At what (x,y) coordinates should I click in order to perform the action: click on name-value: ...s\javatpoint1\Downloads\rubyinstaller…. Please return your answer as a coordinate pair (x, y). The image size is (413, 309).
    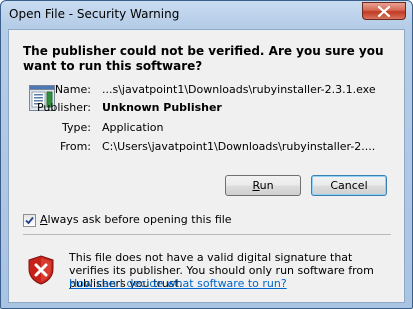
    Looking at the image, I should click on (239, 89).